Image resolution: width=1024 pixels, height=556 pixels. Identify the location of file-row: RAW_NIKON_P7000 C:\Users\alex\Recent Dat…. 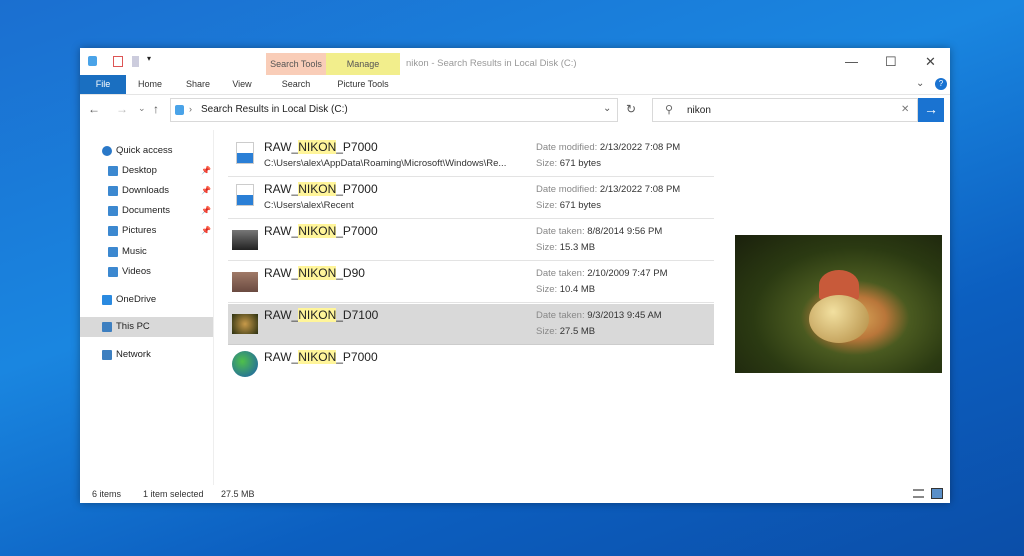
(471, 198).